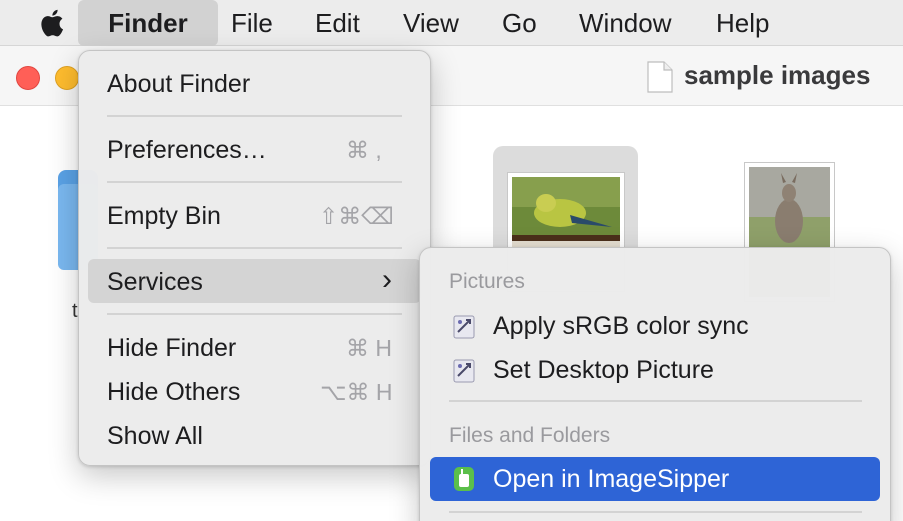 The height and width of the screenshot is (521, 903). What do you see at coordinates (257, 84) in the screenshot?
I see `menu-item-about-finder: About Finder` at bounding box center [257, 84].